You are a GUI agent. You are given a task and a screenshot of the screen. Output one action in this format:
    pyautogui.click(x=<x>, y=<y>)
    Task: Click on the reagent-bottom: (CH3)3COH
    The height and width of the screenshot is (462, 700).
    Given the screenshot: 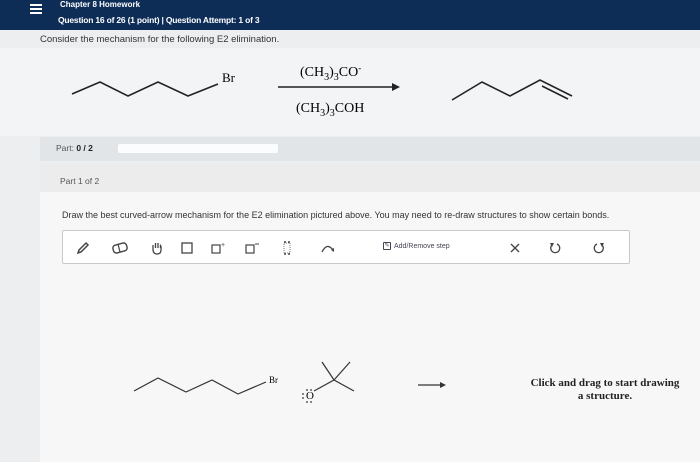 What is the action you would take?
    pyautogui.click(x=330, y=110)
    